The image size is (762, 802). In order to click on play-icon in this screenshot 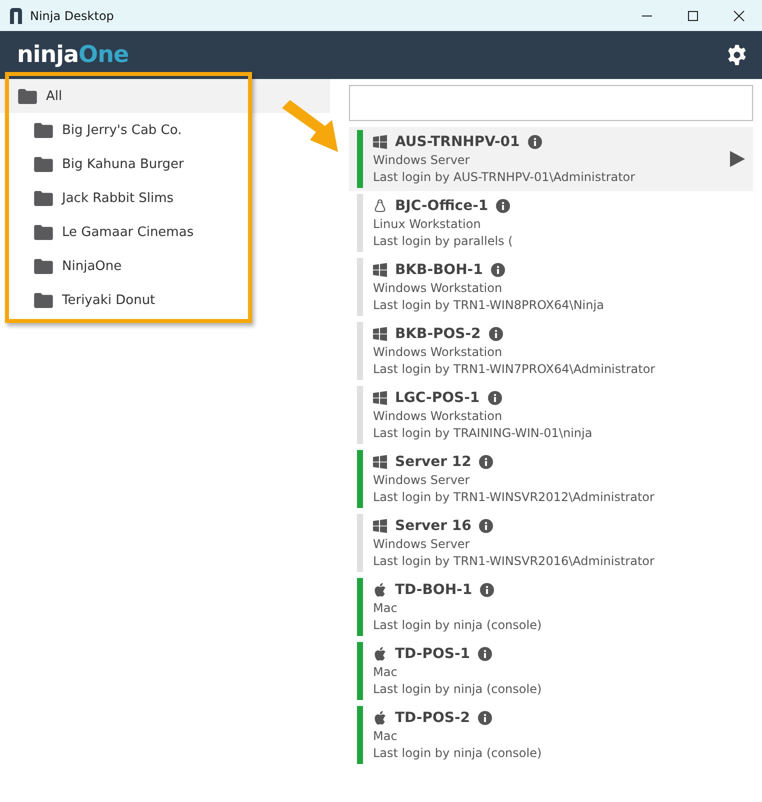, I will do `click(737, 159)`.